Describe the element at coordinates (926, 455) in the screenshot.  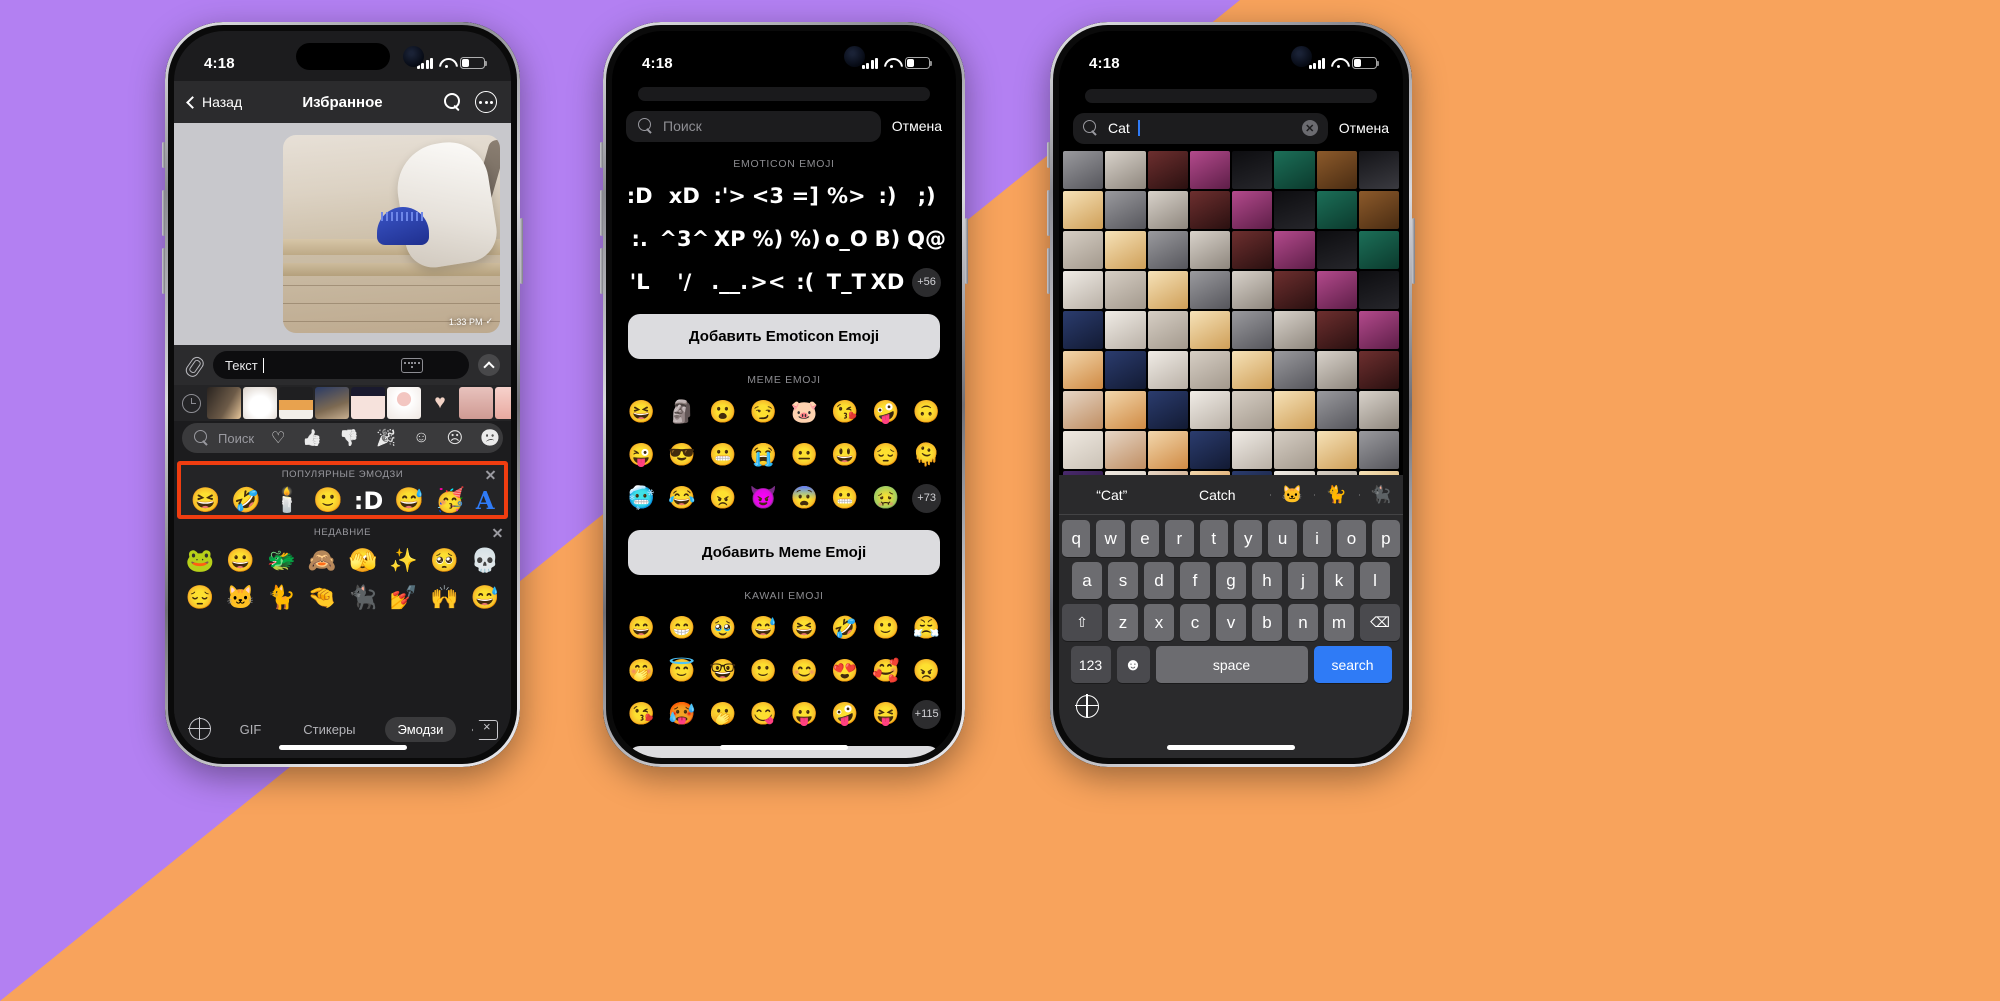
I see `emoji-cell: 🫠` at that location.